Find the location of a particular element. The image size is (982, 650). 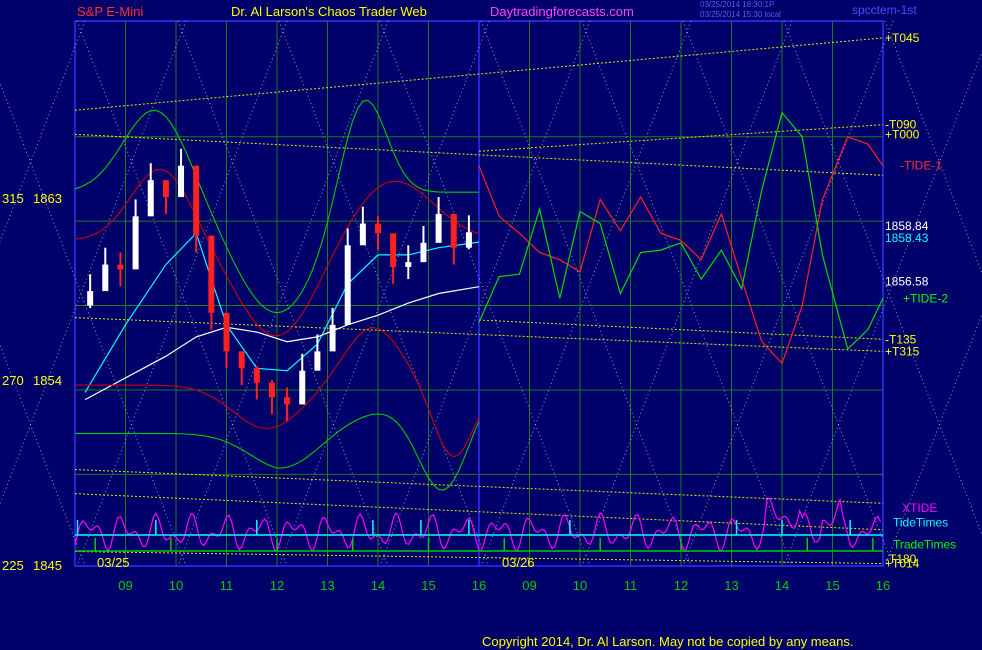

y-price-label: 1854 is located at coordinates (47, 380).